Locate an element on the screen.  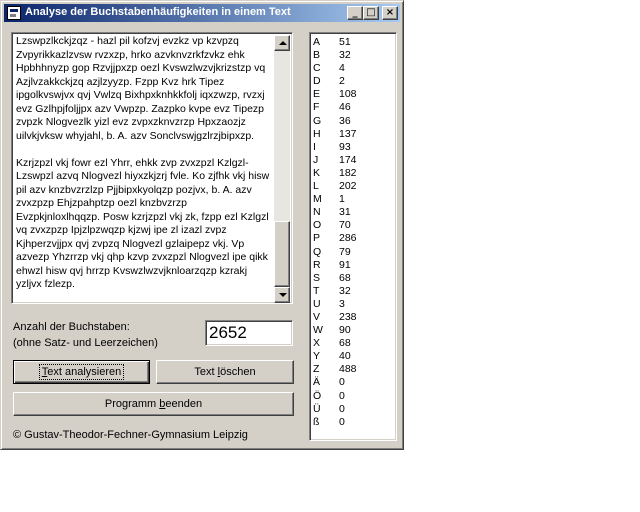
letter-count: 4 is located at coordinates (342, 68).